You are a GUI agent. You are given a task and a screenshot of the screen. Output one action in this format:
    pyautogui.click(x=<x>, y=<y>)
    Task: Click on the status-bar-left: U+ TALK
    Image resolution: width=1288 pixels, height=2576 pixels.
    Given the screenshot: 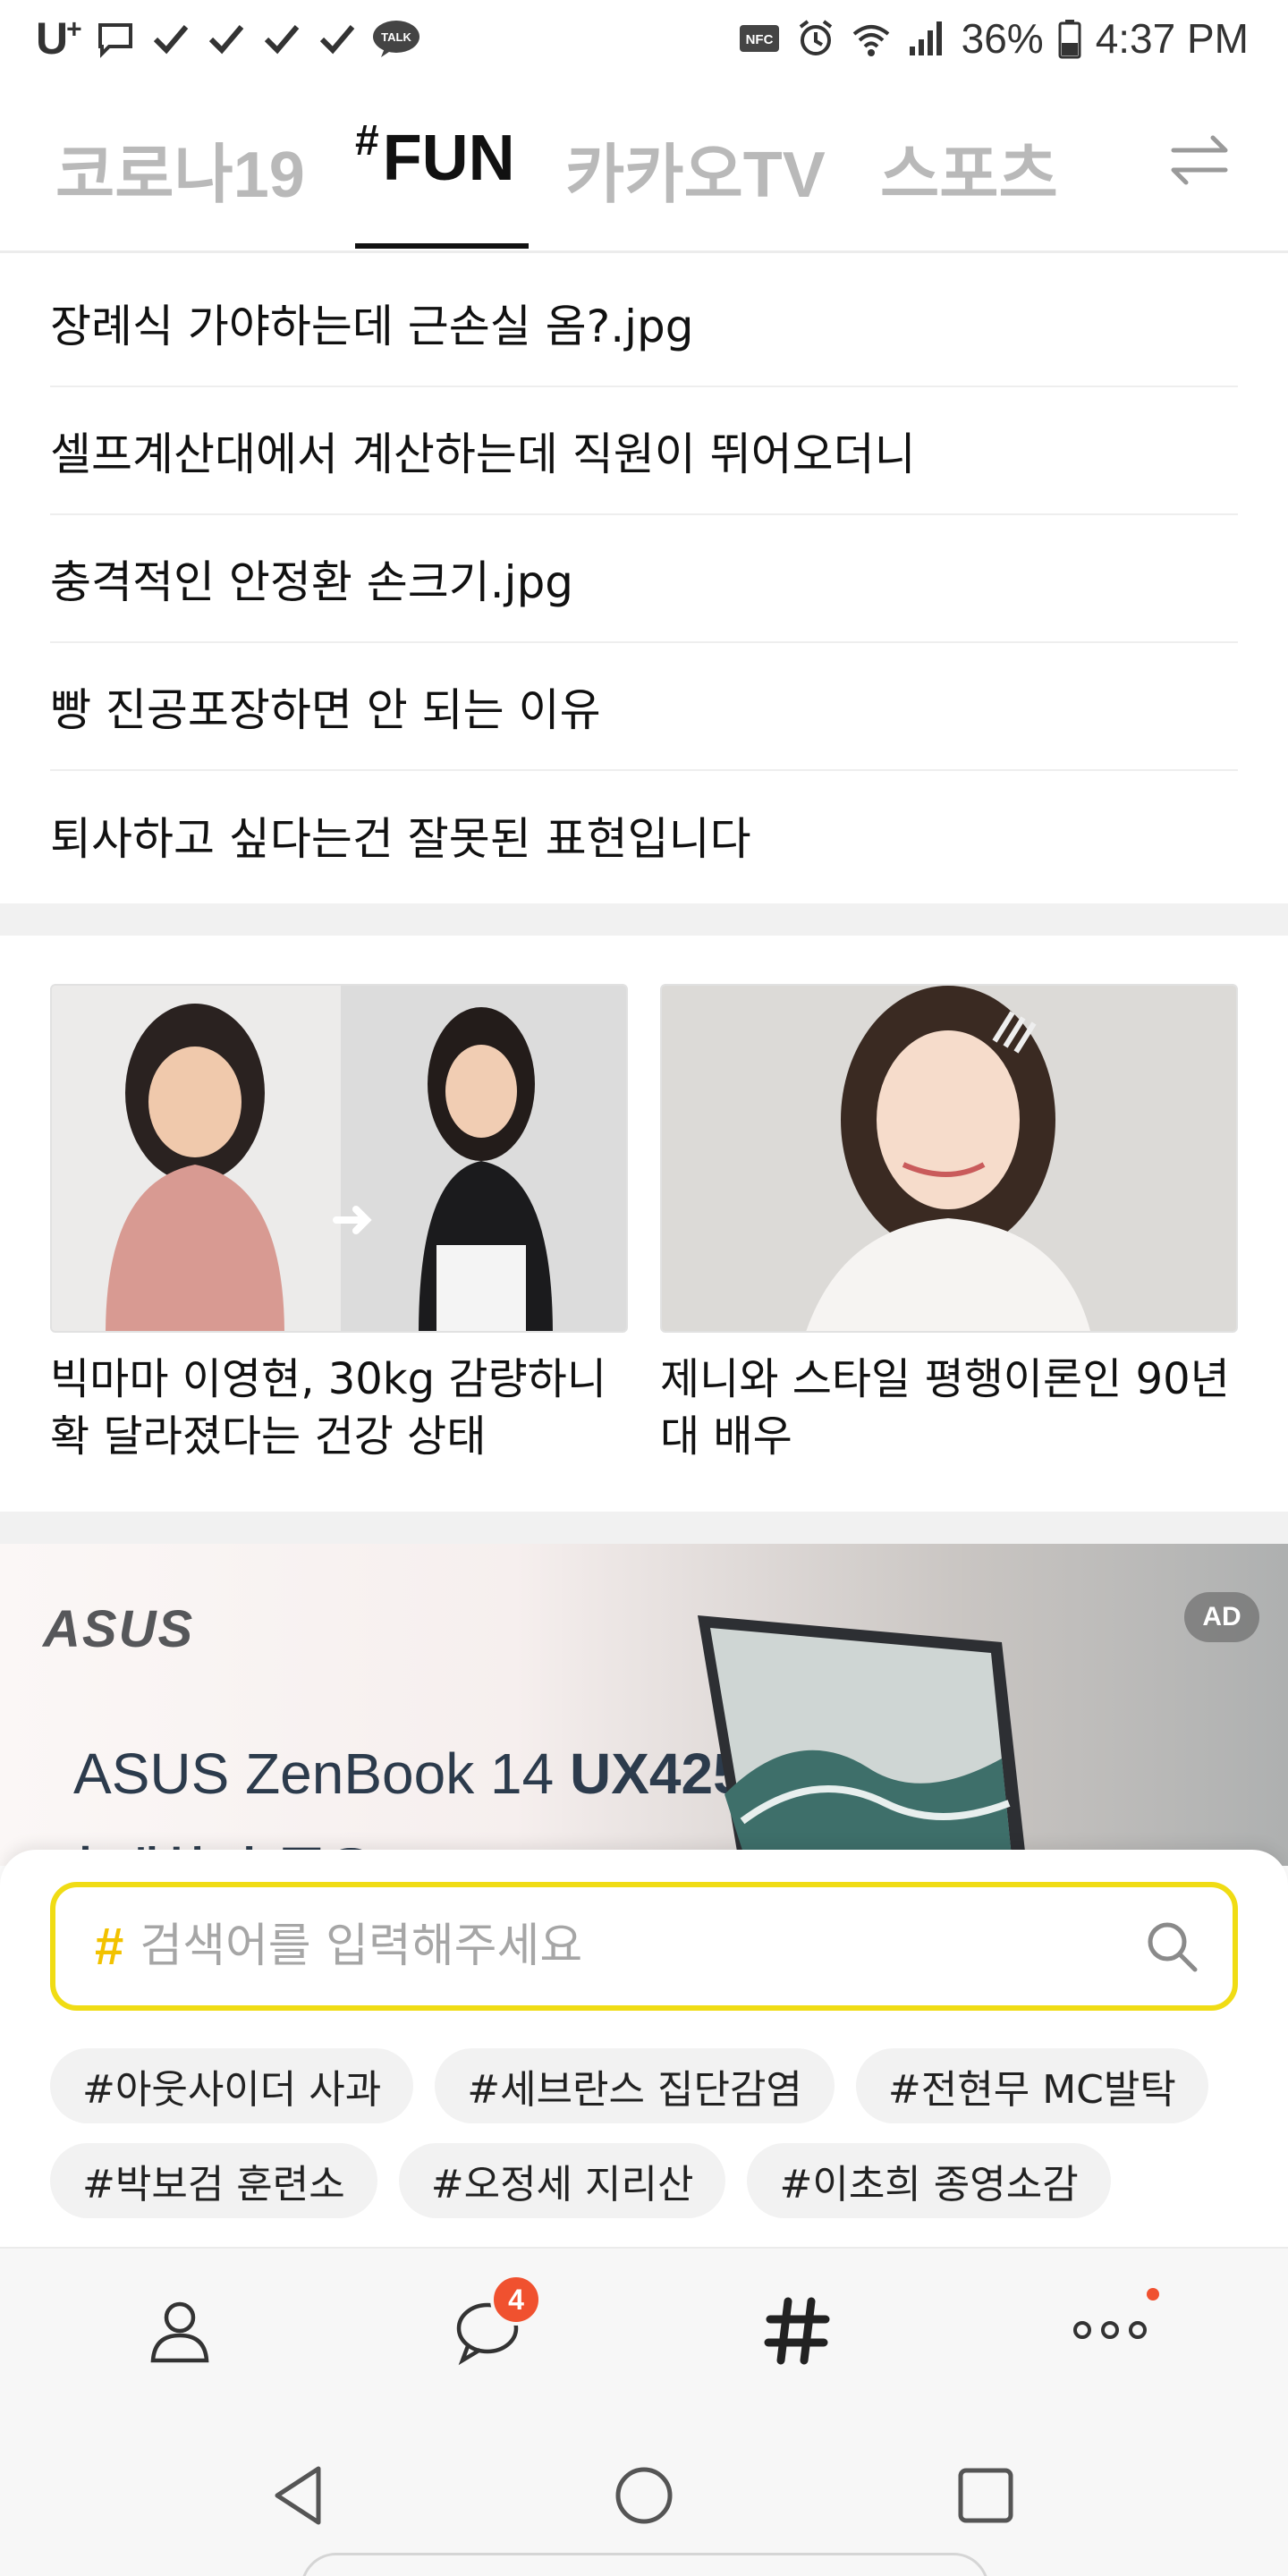 What is the action you would take?
    pyautogui.click(x=228, y=38)
    